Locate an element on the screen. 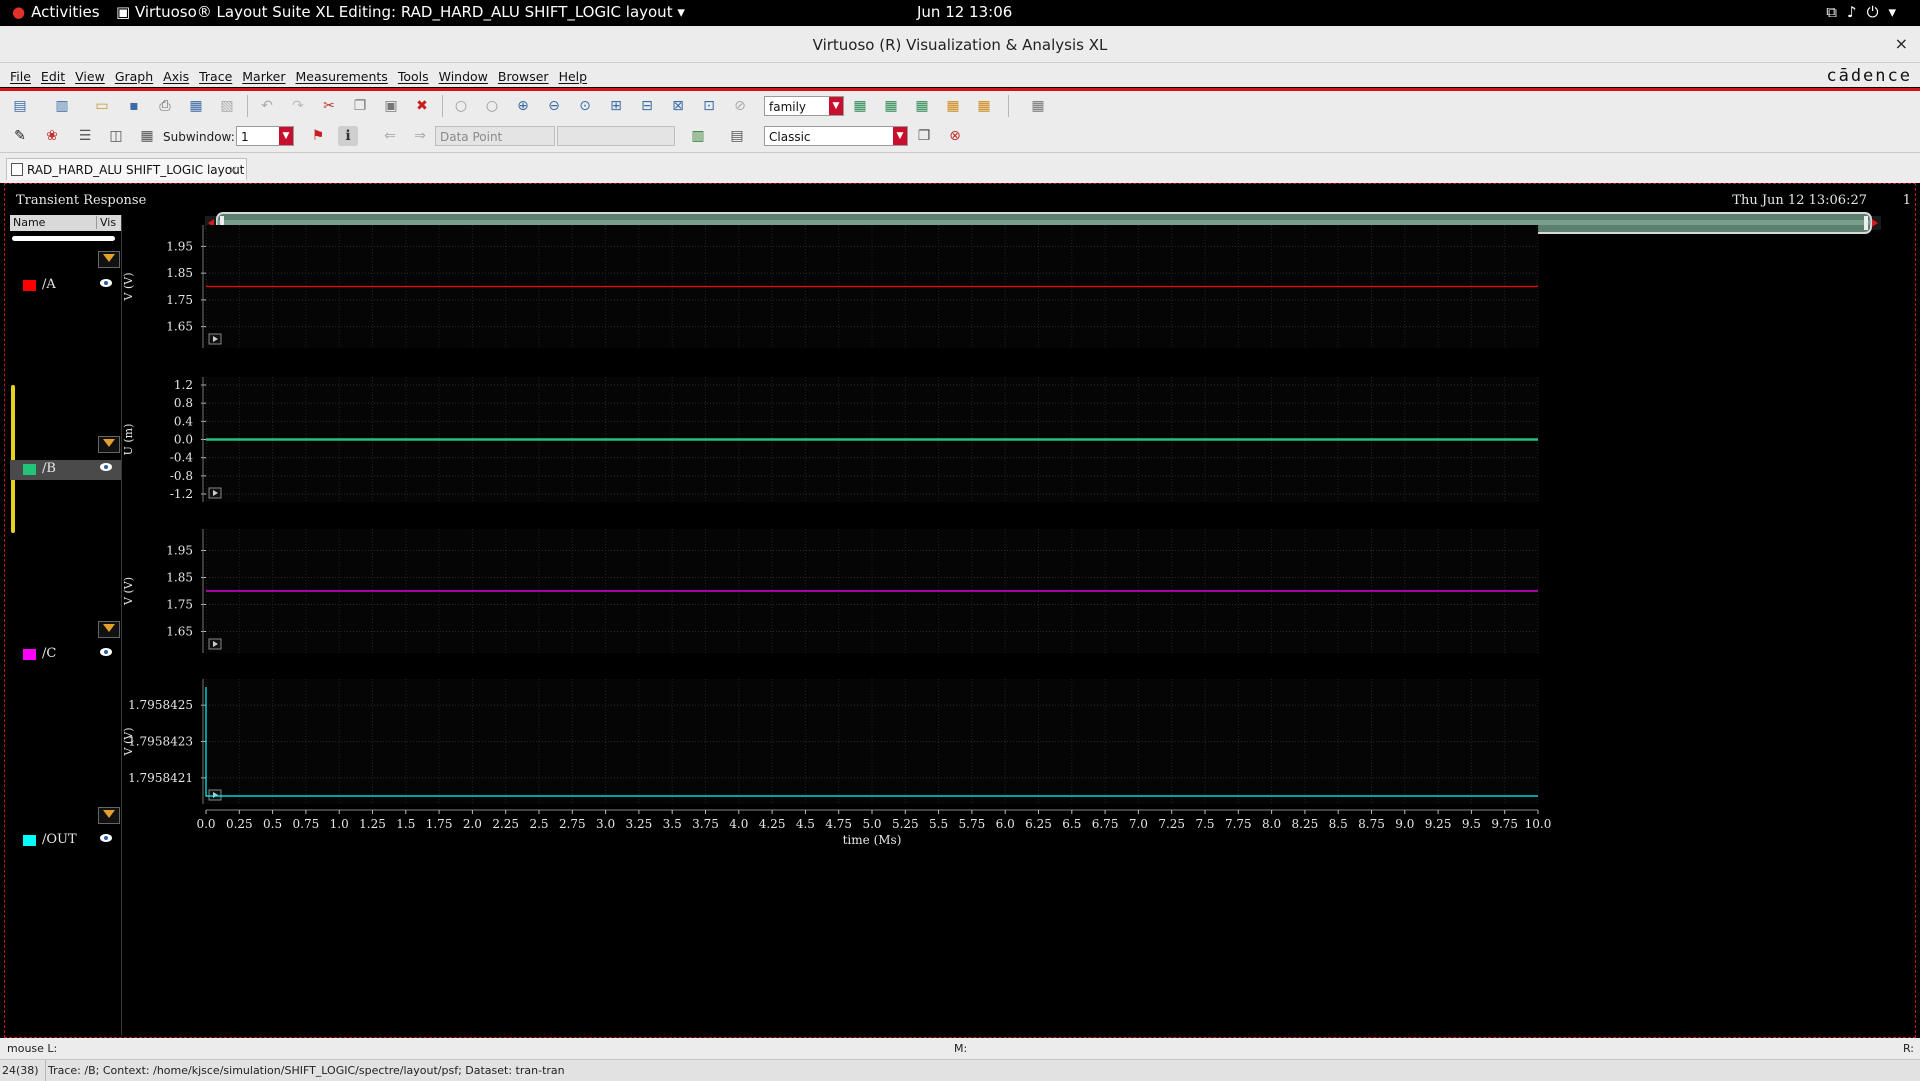  zoom-slider-right-handle is located at coordinates (1866, 223).